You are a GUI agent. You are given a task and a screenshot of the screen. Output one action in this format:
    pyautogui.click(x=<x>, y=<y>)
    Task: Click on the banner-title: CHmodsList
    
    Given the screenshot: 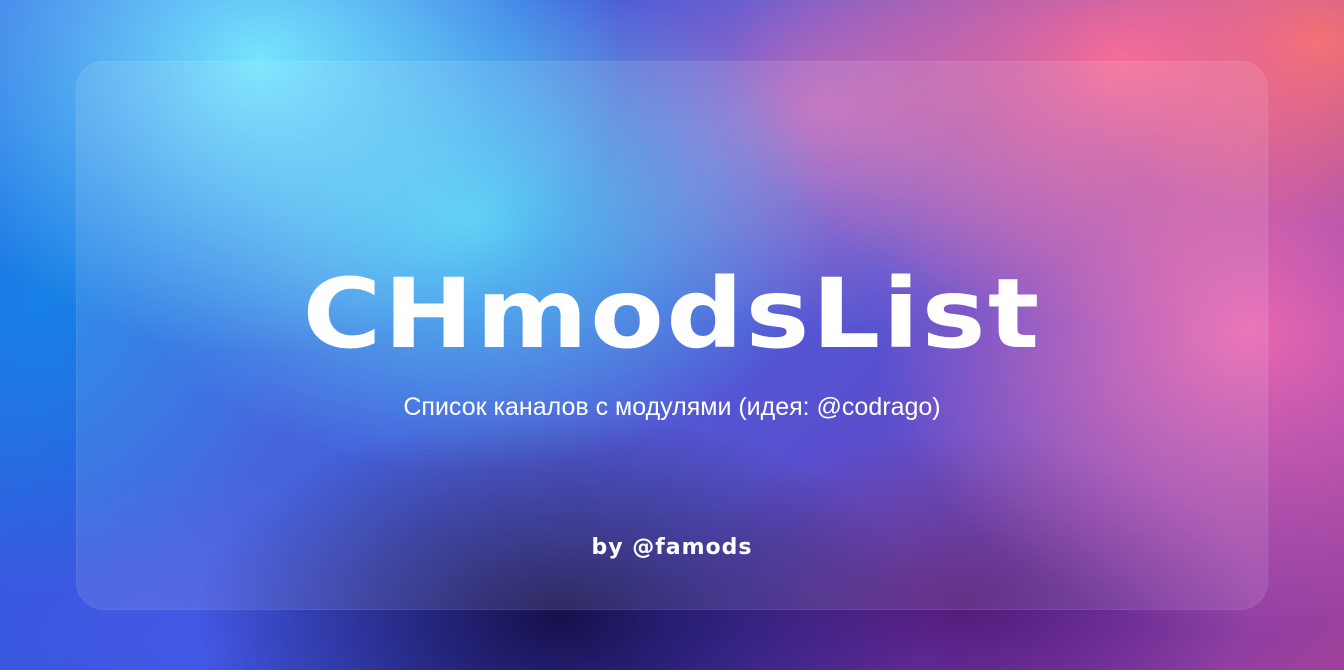 What is the action you would take?
    pyautogui.click(x=672, y=314)
    